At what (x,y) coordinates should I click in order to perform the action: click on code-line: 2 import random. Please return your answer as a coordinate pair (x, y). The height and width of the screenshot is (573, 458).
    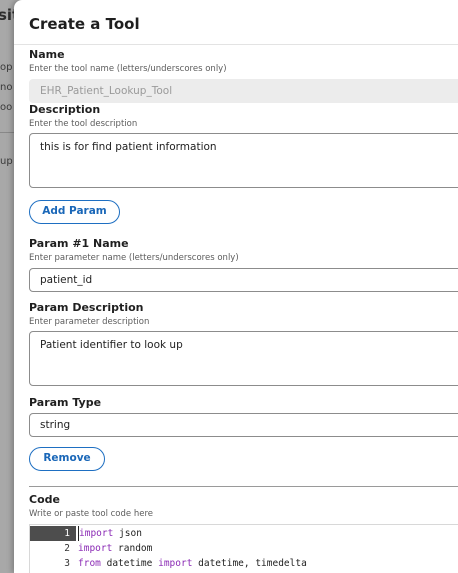
    Looking at the image, I should click on (244, 548).